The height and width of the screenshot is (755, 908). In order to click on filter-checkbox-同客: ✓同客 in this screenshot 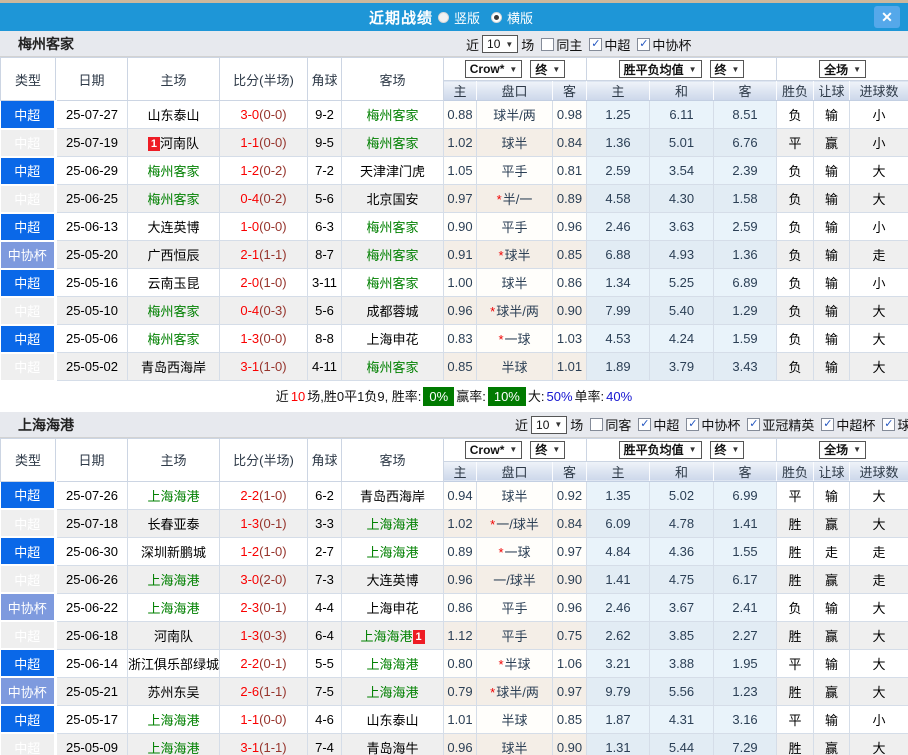, I will do `click(610, 424)`.